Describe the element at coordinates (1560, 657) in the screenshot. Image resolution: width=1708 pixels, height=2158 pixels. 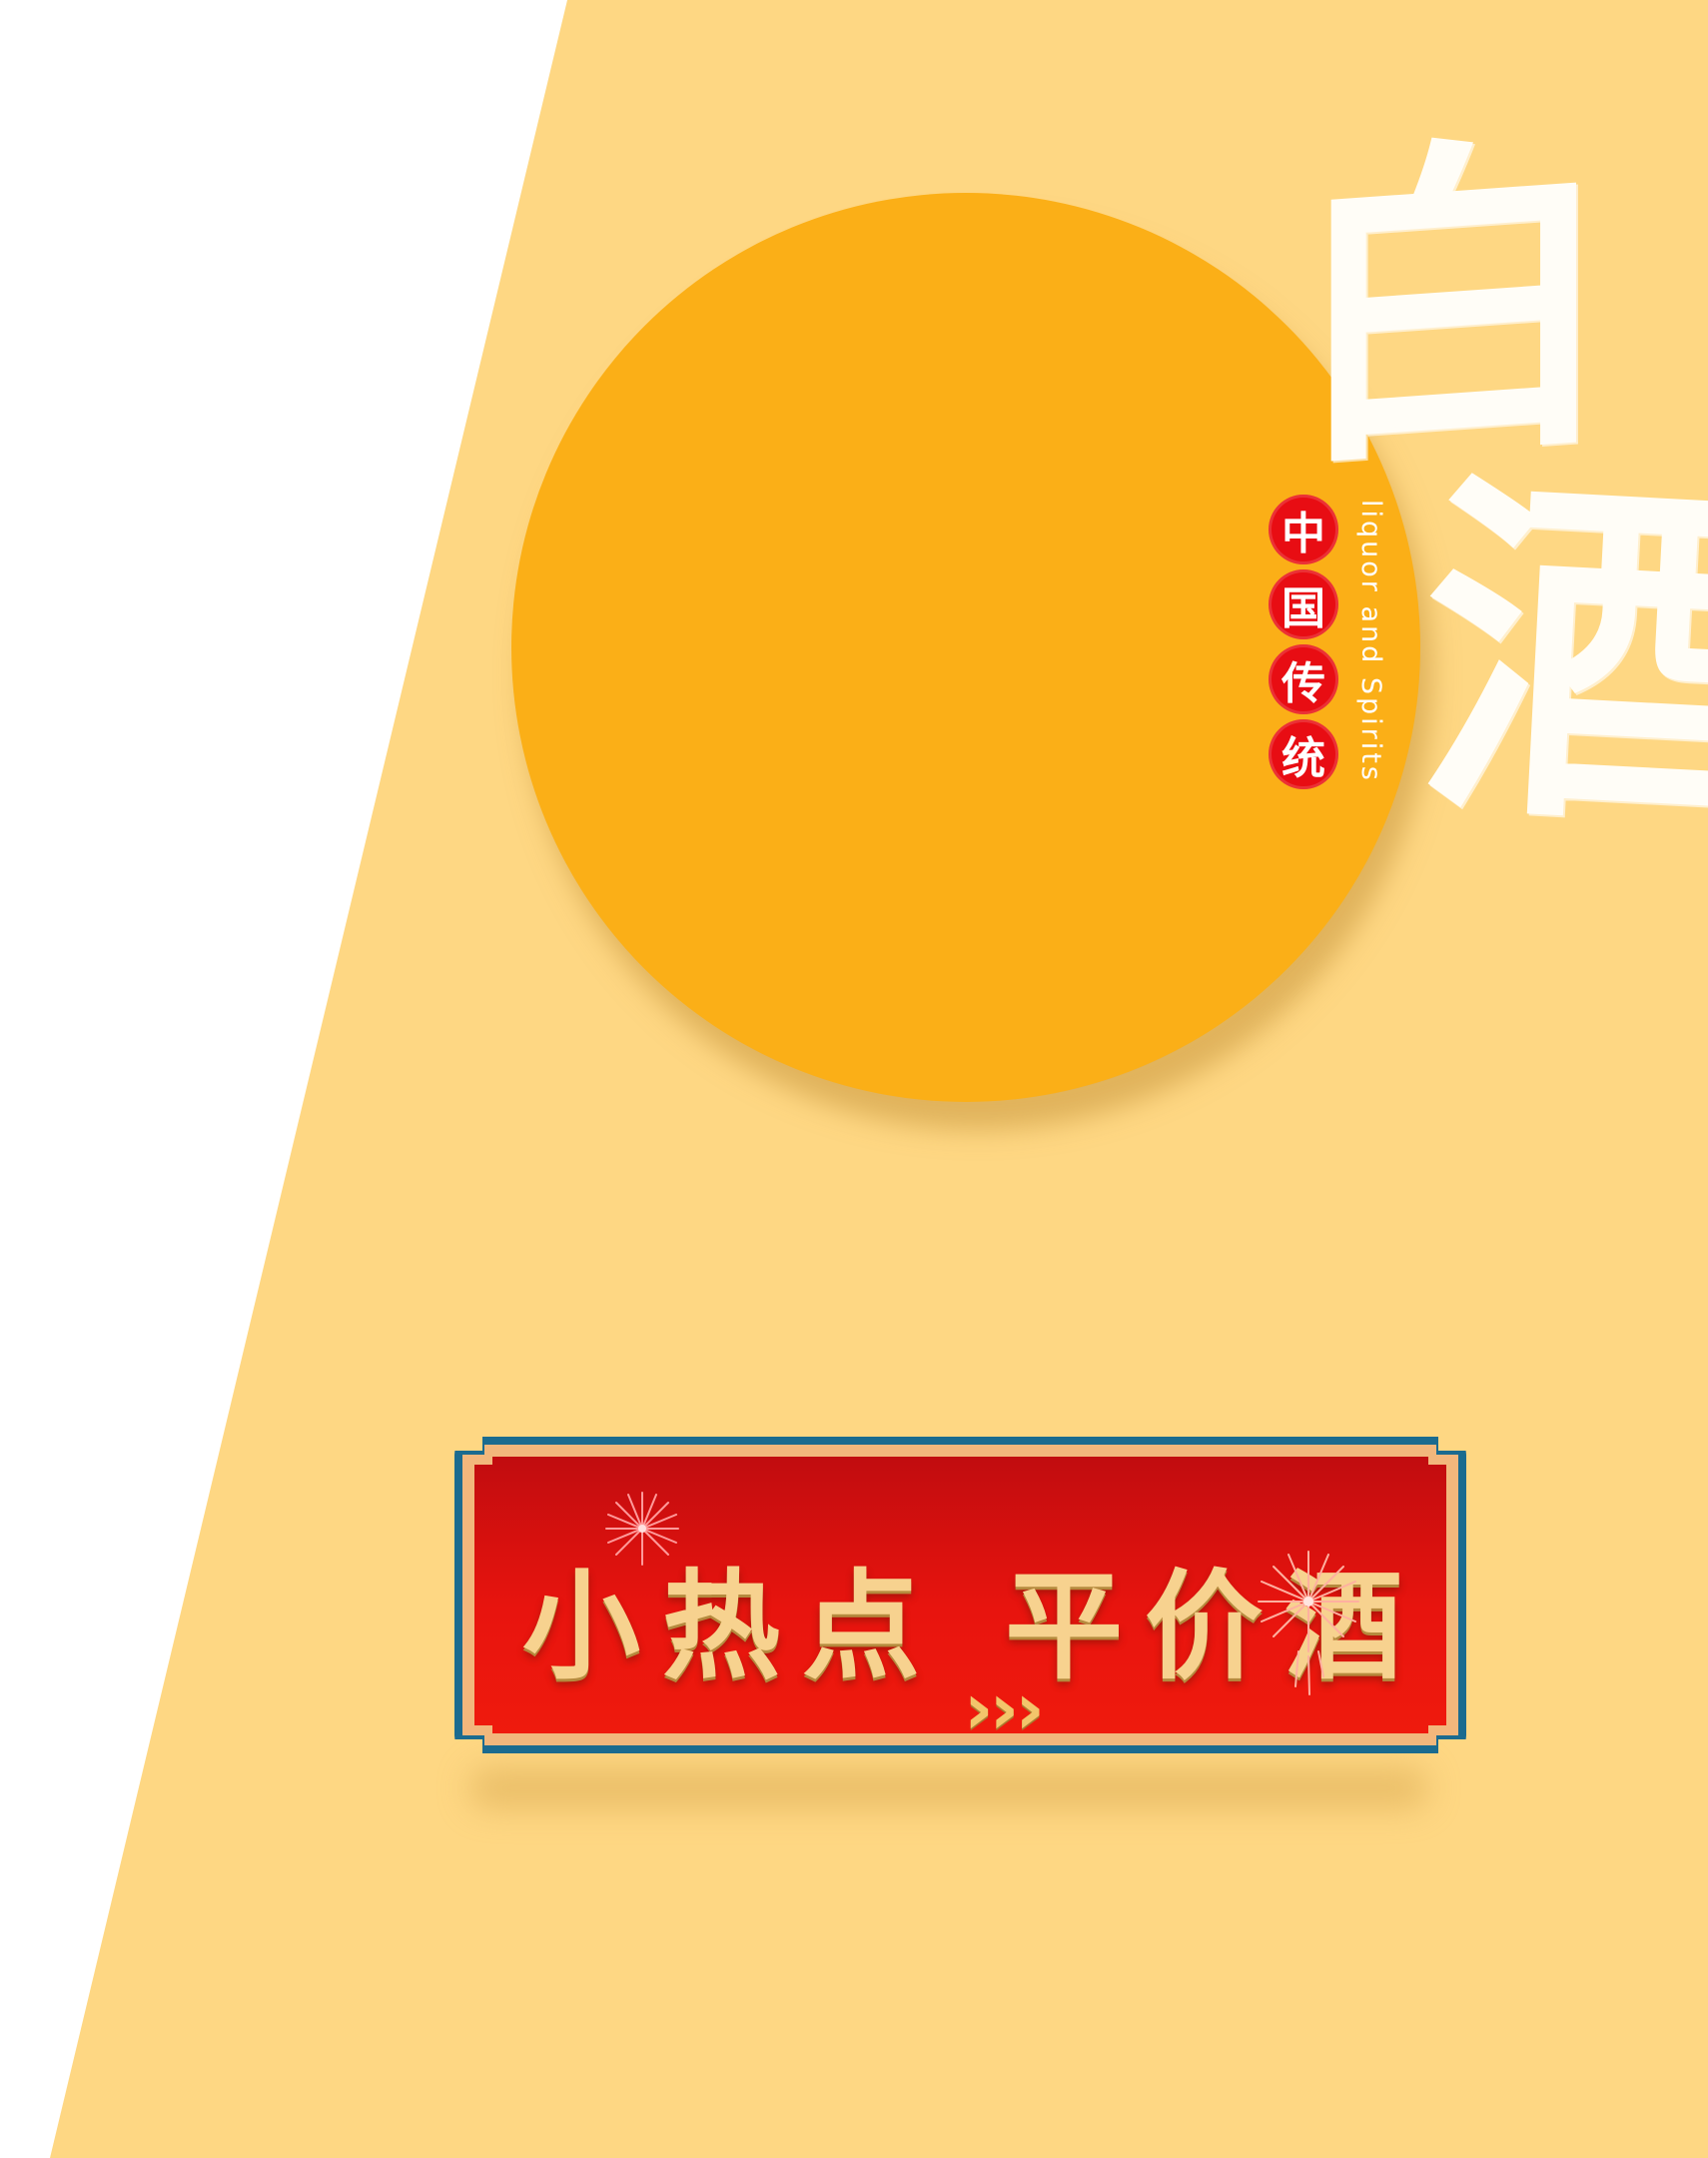
I see `title-calligraphy-jiu: 酒` at that location.